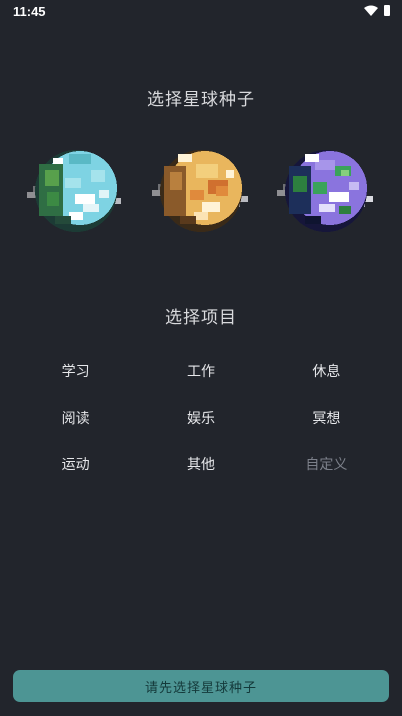 Image resolution: width=402 pixels, height=716 pixels. What do you see at coordinates (75, 371) in the screenshot?
I see `project-option-study: 学习` at bounding box center [75, 371].